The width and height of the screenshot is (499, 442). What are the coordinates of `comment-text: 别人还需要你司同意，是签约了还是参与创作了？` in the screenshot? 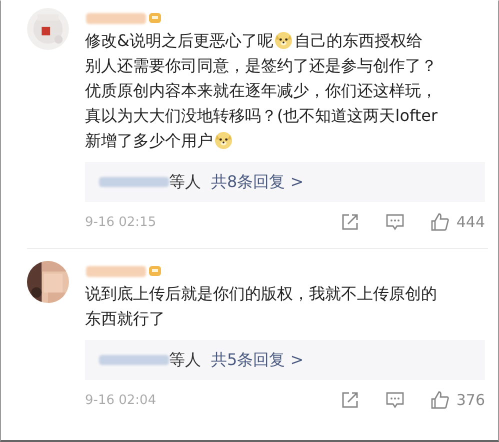 It's located at (261, 66).